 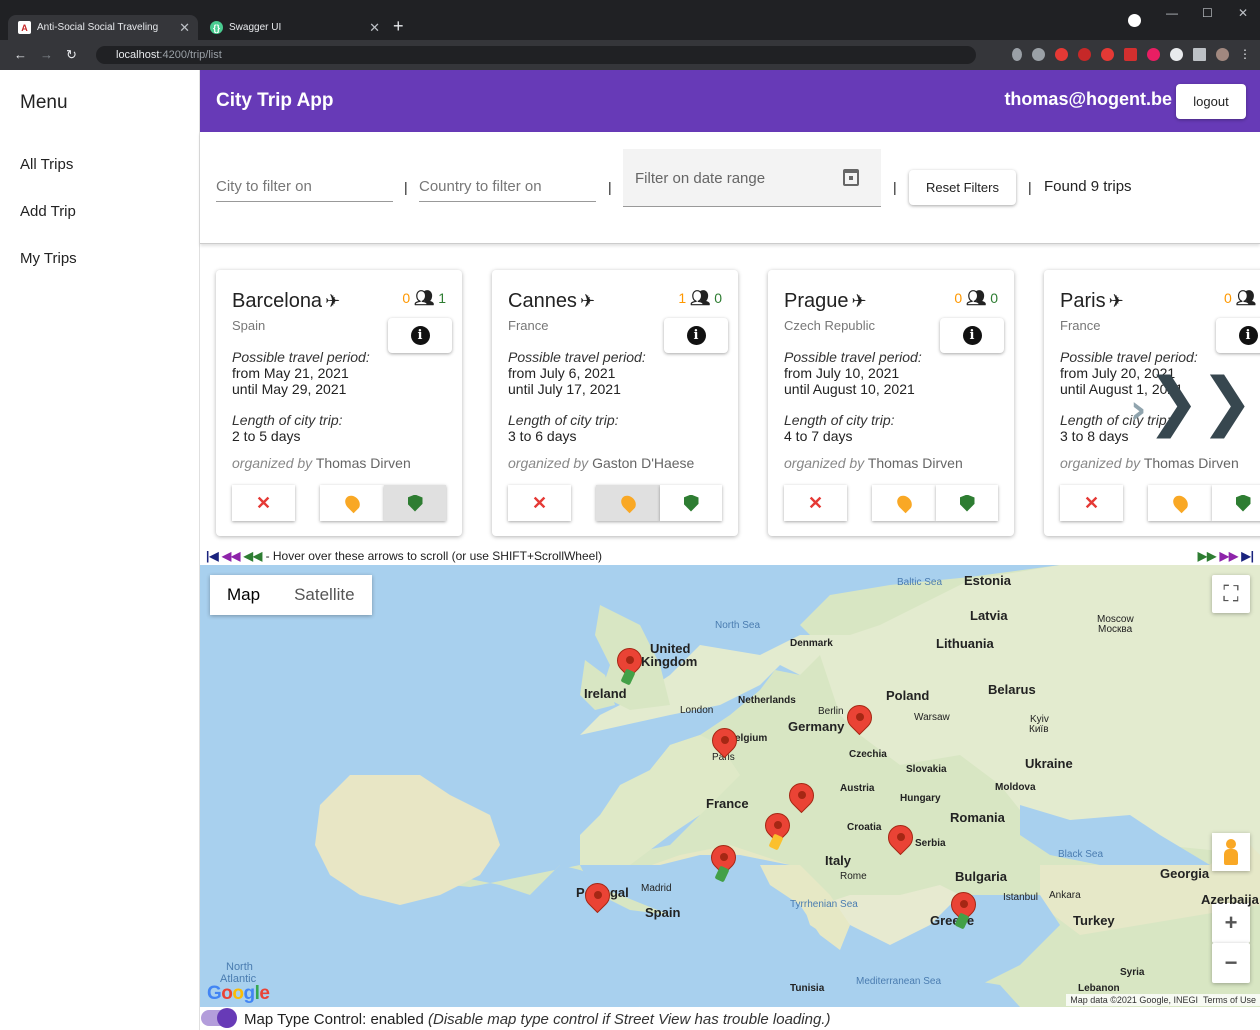 What do you see at coordinates (212, 556) in the screenshot?
I see `scroll-first-icon: |◀` at bounding box center [212, 556].